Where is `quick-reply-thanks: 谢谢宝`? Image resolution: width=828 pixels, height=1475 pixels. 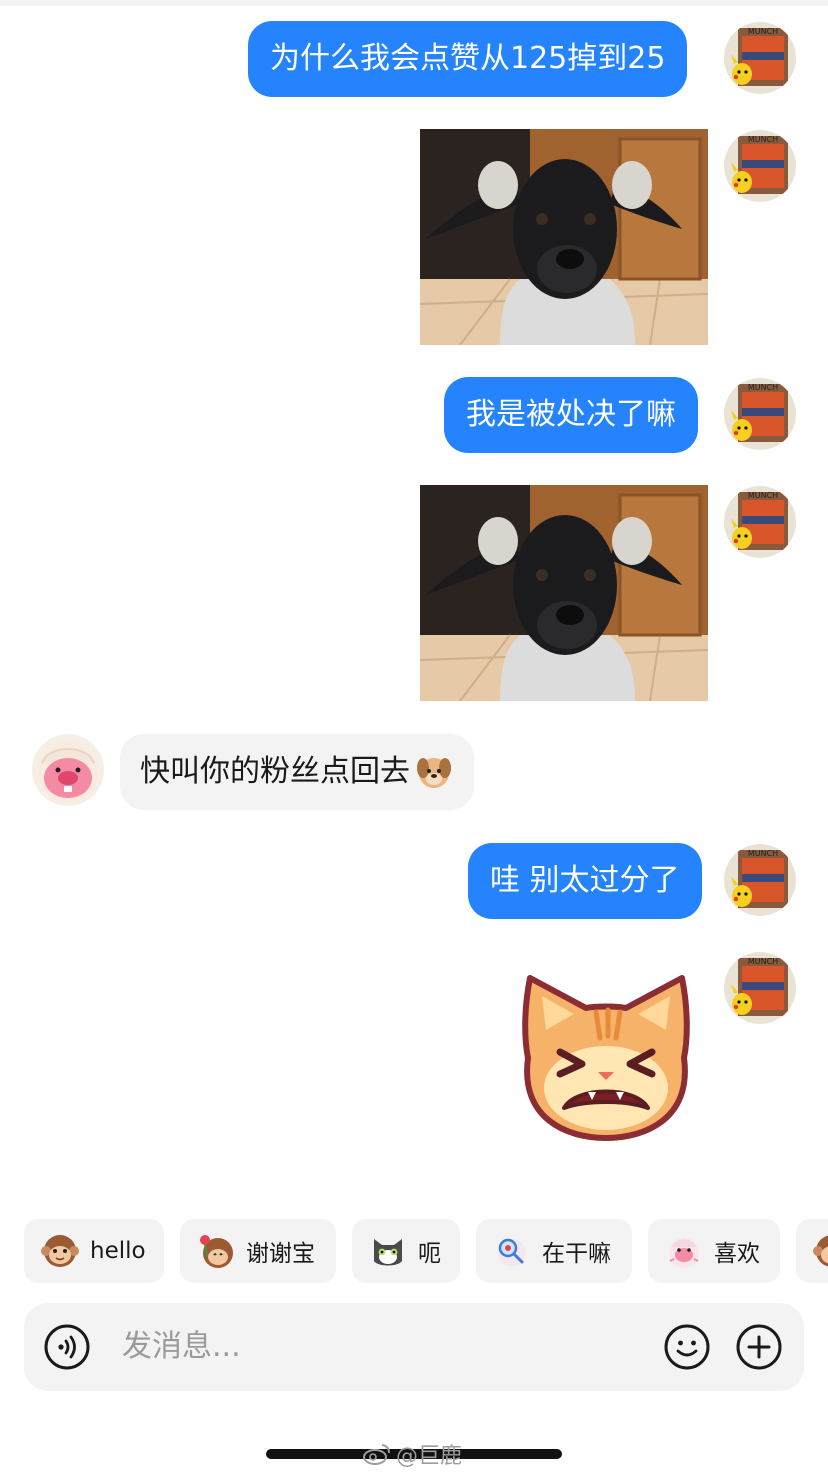
quick-reply-thanks: 谢谢宝 is located at coordinates (258, 1251).